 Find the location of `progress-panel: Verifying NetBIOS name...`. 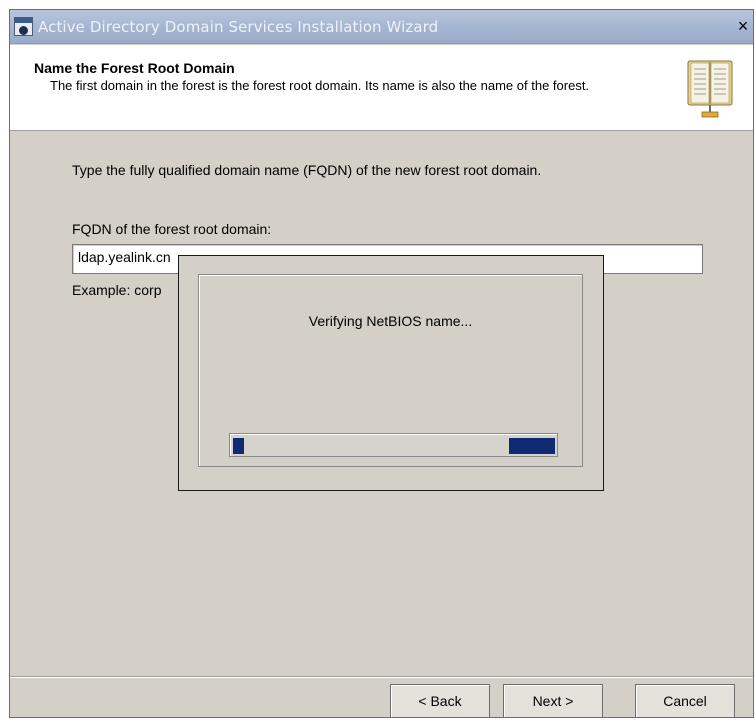

progress-panel: Verifying NetBIOS name... is located at coordinates (390, 370).